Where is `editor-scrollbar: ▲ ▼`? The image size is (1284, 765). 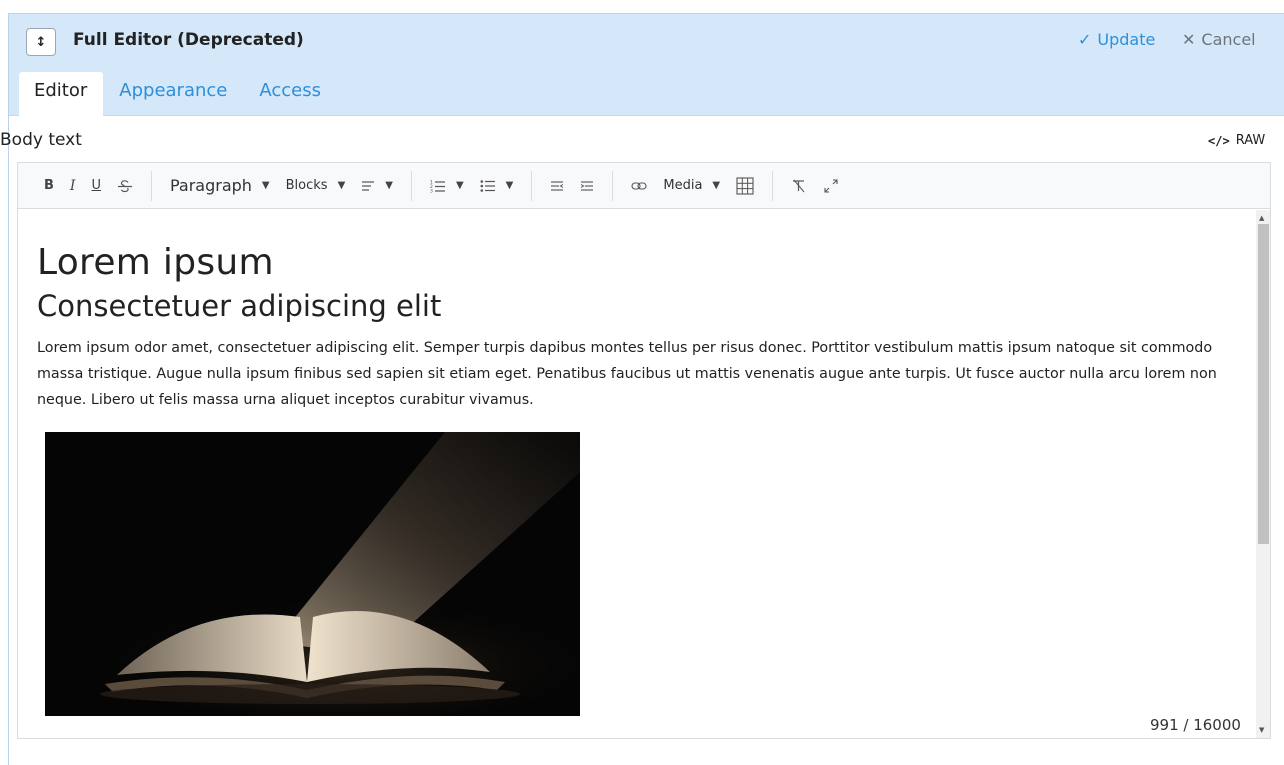 editor-scrollbar: ▲ ▼ is located at coordinates (1263, 474).